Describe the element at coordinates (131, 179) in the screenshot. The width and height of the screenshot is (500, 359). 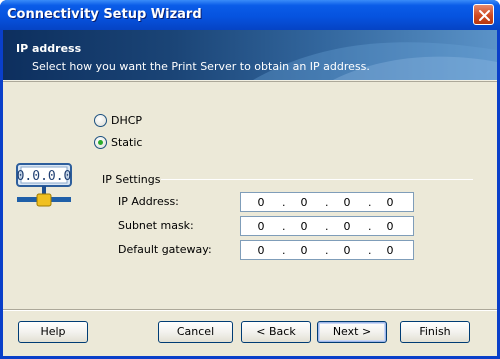
I see `ip-settings-group-label: IP Settings` at that location.